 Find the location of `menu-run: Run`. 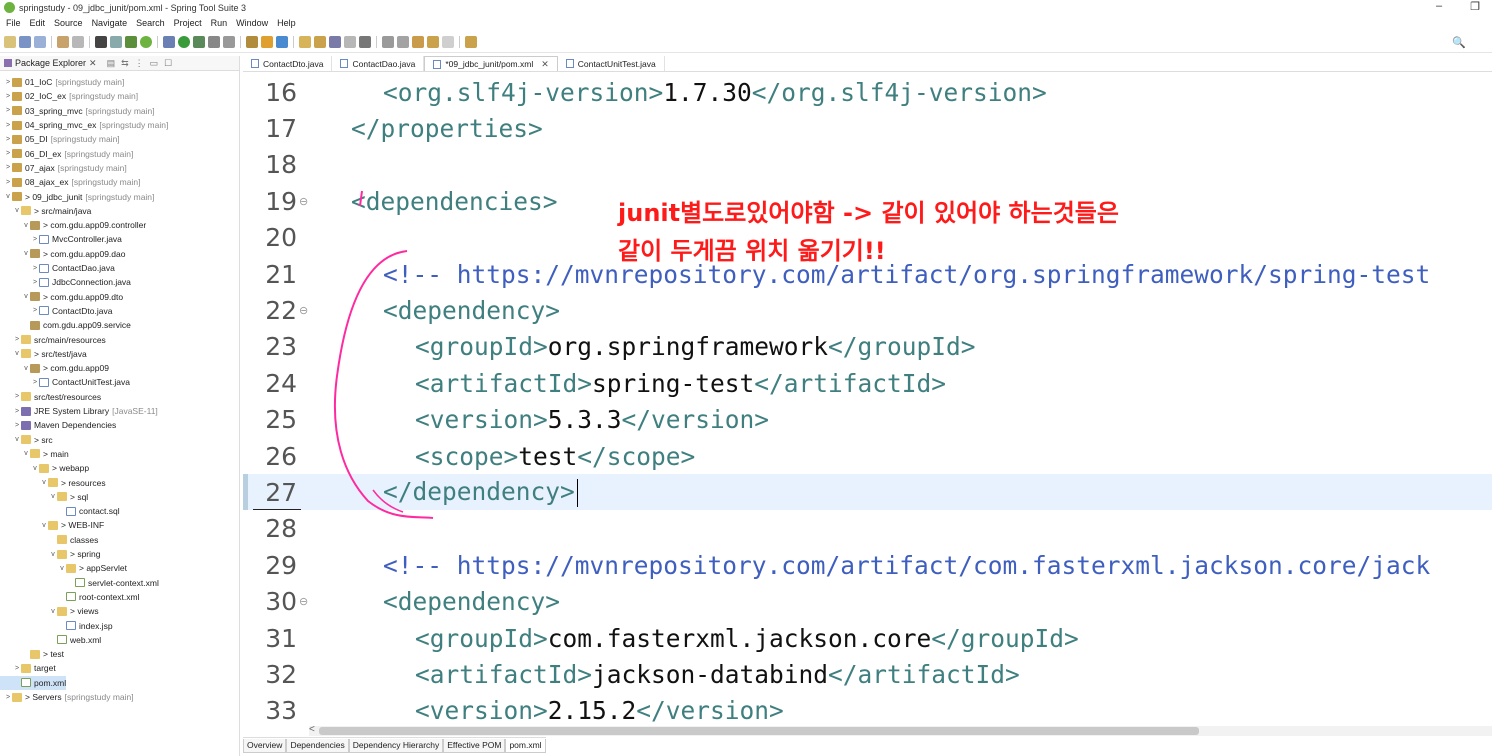

menu-run: Run is located at coordinates (219, 23).